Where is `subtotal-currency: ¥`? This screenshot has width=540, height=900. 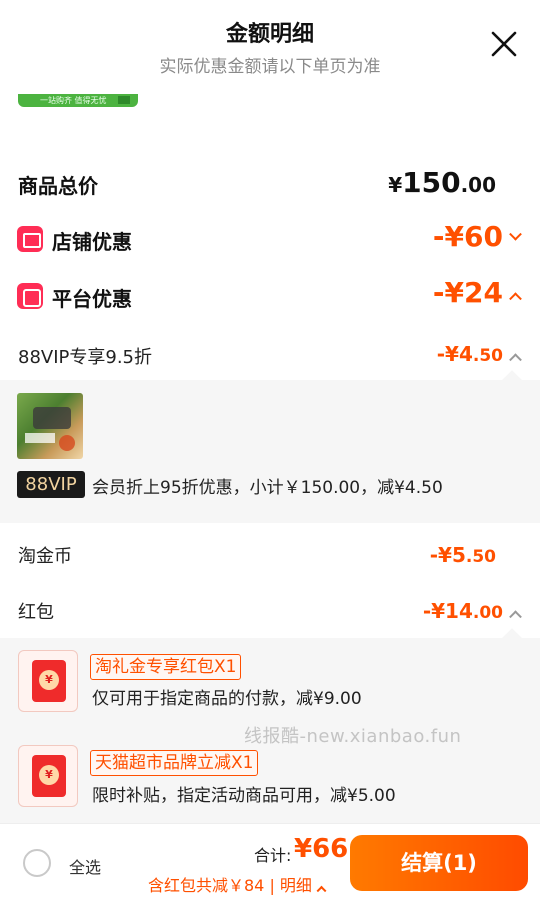
subtotal-currency: ¥ is located at coordinates (395, 185).